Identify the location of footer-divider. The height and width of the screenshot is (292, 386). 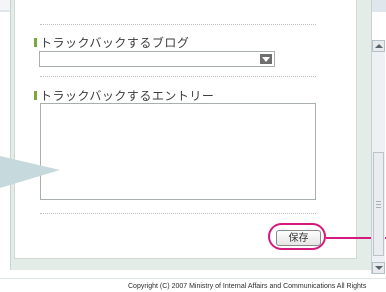
(193, 278).